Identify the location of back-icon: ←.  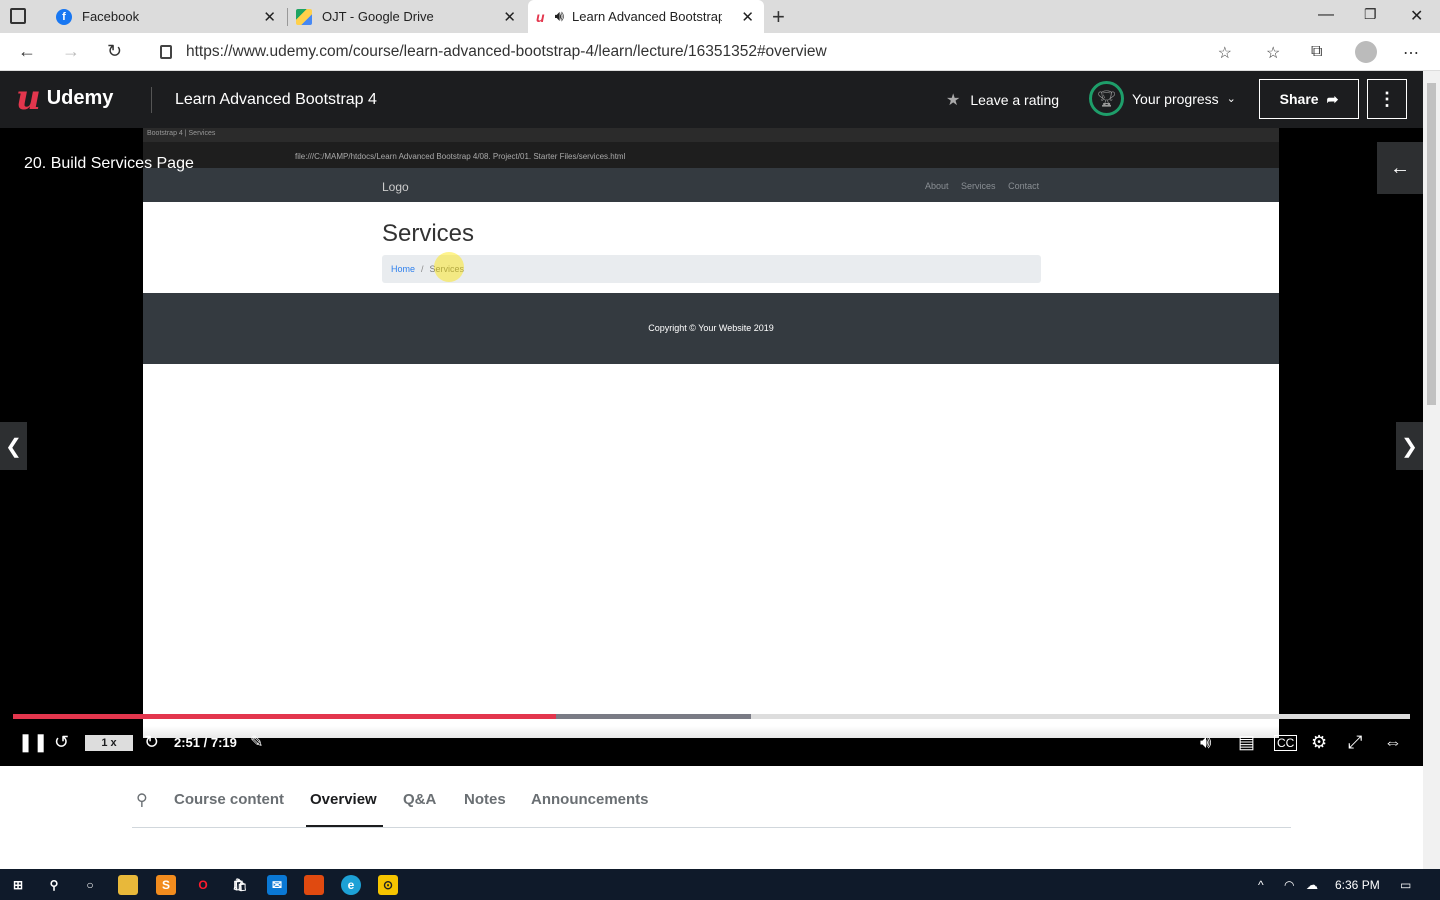
(27, 51).